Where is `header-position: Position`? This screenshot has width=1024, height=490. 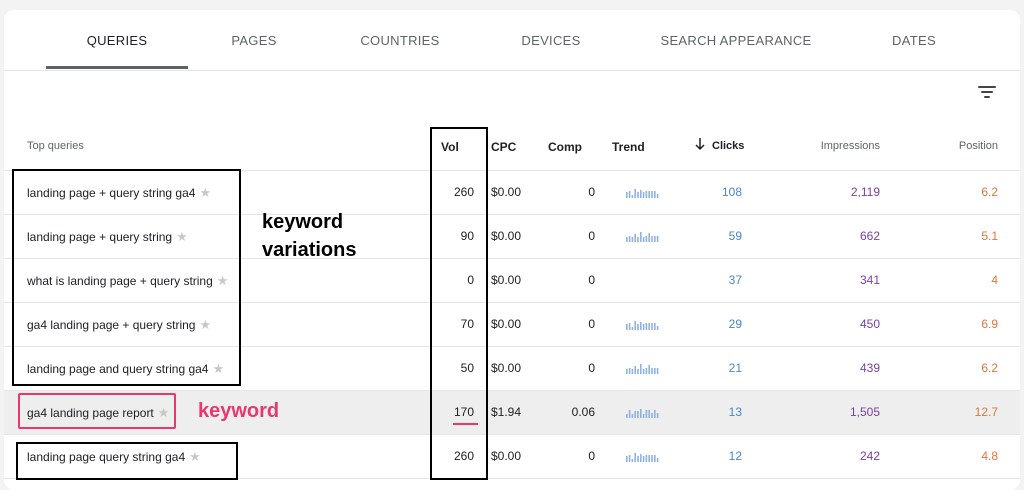 header-position: Position is located at coordinates (978, 146).